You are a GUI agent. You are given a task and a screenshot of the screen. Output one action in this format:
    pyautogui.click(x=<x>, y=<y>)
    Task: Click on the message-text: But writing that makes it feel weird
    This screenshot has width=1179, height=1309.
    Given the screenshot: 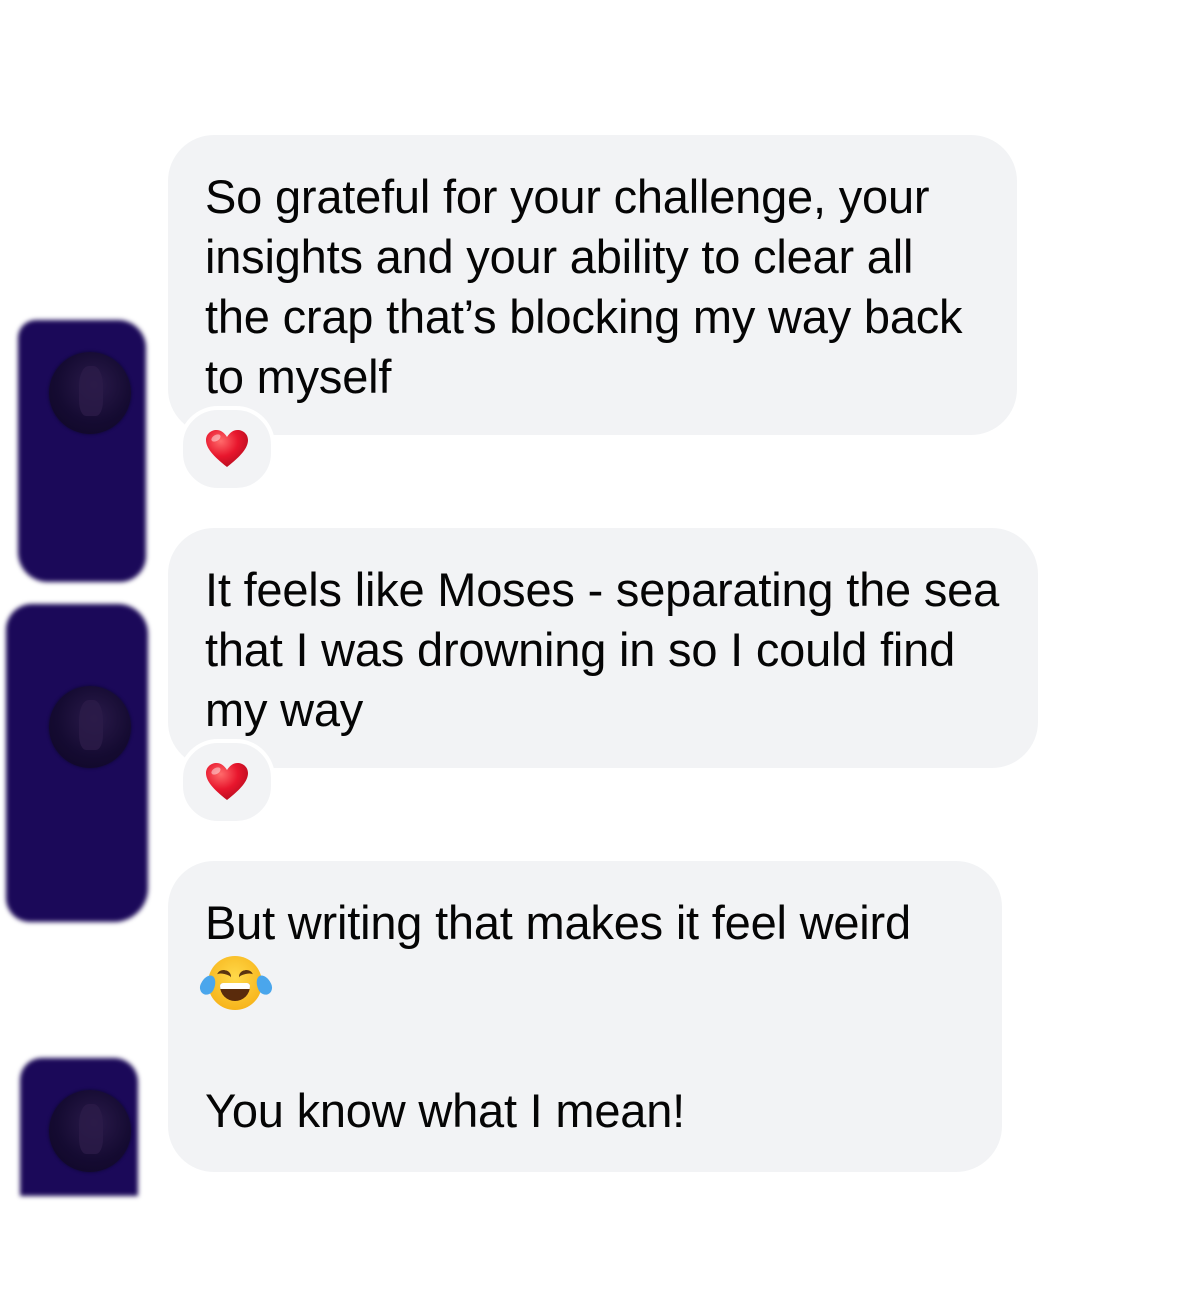 What is the action you would take?
    pyautogui.click(x=558, y=922)
    